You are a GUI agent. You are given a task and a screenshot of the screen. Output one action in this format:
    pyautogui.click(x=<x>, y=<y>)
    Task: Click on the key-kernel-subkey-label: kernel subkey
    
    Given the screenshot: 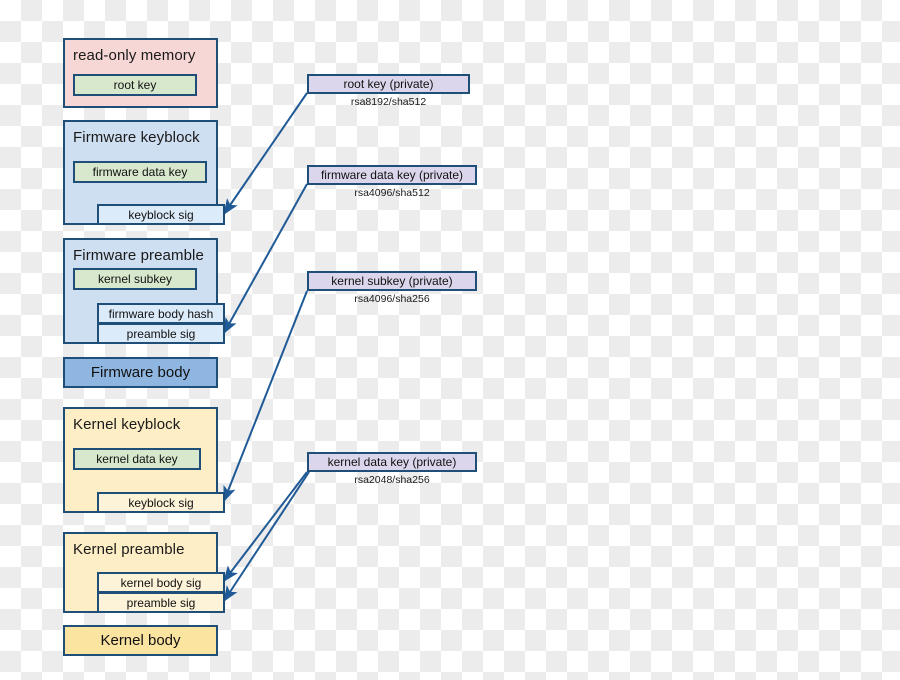 What is the action you would take?
    pyautogui.click(x=135, y=279)
    